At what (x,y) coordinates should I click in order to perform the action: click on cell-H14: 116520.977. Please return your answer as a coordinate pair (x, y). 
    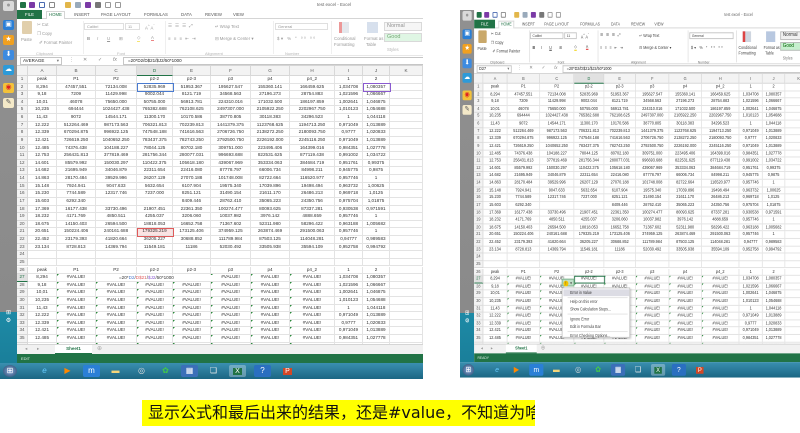
    Looking at the image, I should click on (720, 183).